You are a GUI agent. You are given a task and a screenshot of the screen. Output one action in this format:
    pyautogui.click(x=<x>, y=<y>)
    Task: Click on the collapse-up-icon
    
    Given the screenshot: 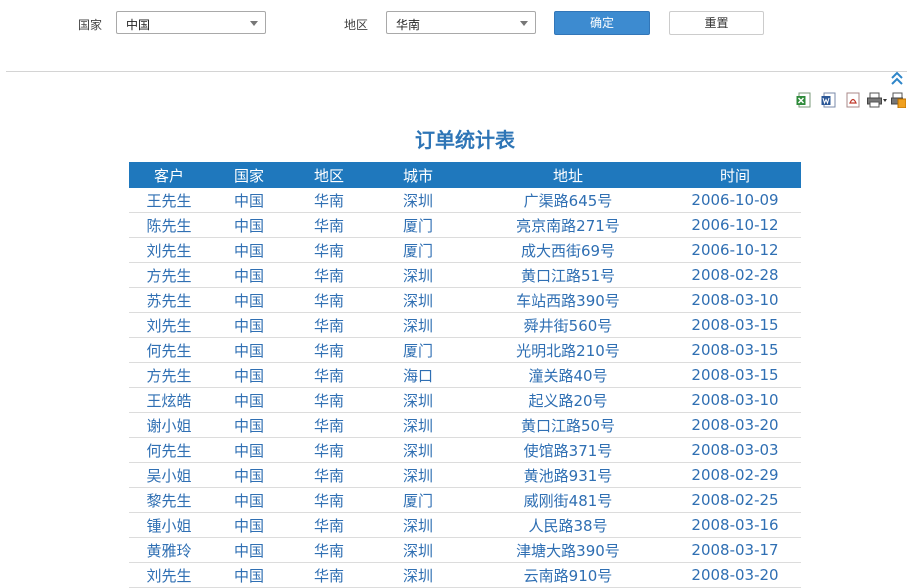 What is the action you would take?
    pyautogui.click(x=897, y=78)
    